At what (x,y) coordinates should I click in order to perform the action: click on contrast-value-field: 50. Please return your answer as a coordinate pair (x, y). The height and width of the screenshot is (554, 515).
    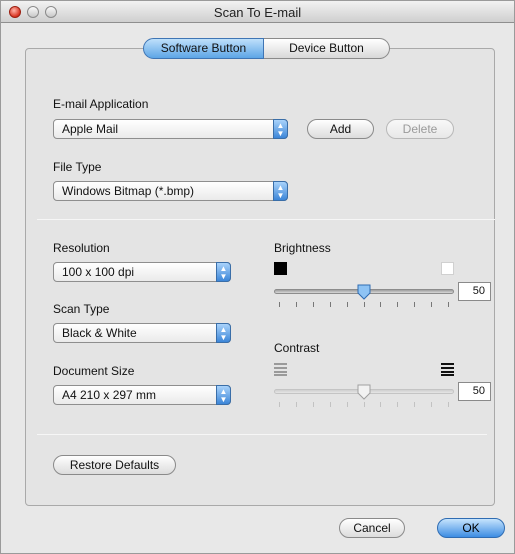
    Looking at the image, I should click on (474, 391).